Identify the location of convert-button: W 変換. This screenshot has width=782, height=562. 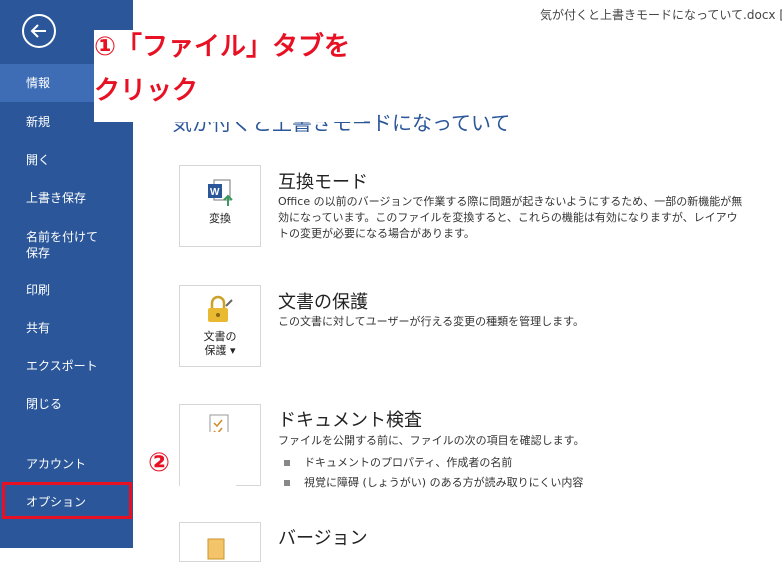
(220, 206).